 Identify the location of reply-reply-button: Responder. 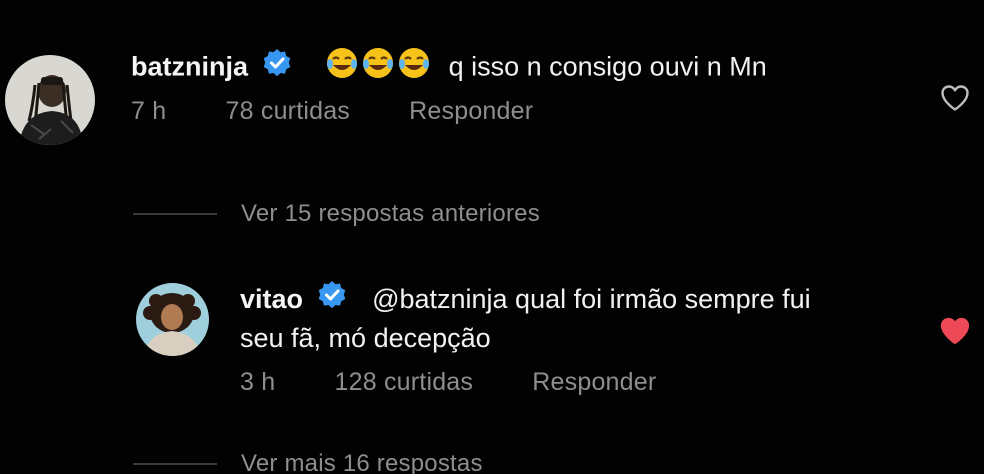
(594, 382).